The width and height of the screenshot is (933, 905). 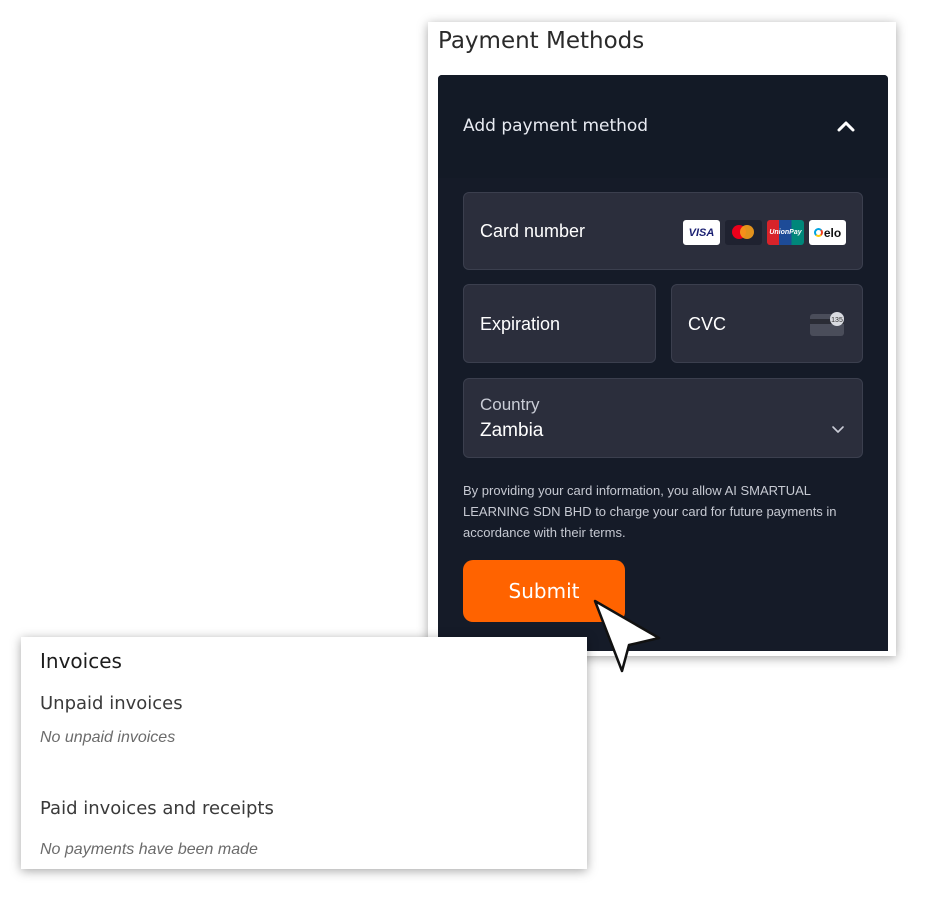 What do you see at coordinates (846, 127) in the screenshot?
I see `chevron-up-icon` at bounding box center [846, 127].